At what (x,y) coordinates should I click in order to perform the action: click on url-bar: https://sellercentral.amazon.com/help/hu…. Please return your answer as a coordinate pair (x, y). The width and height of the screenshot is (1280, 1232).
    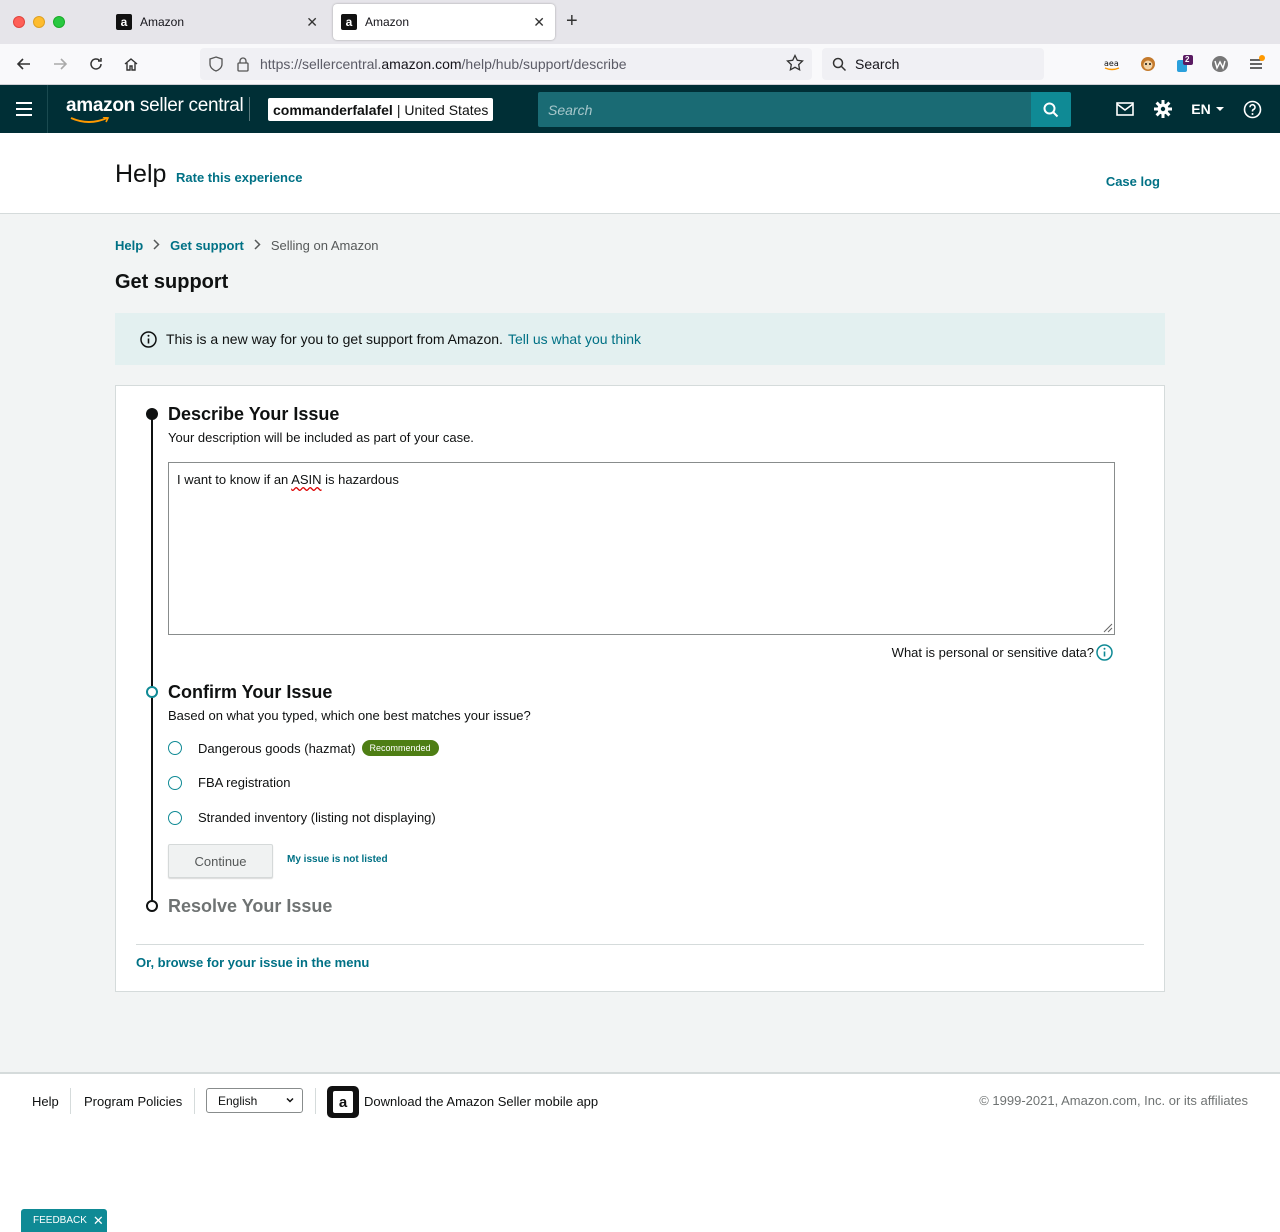
    Looking at the image, I should click on (506, 64).